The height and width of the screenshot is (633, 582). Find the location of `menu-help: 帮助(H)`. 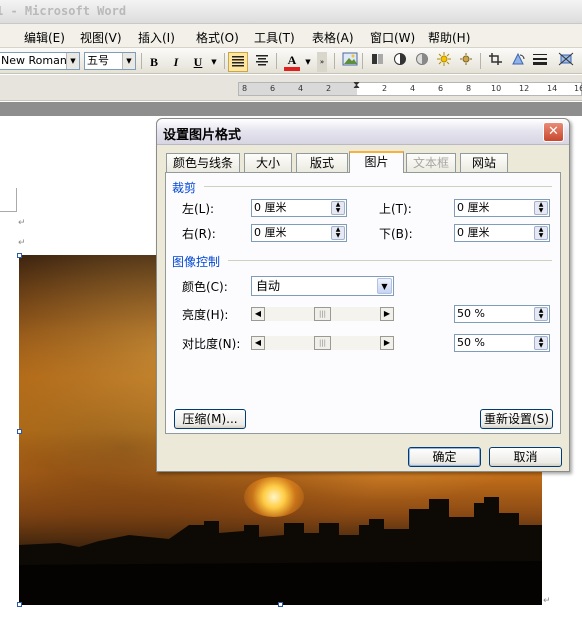

menu-help: 帮助(H) is located at coordinates (449, 37).